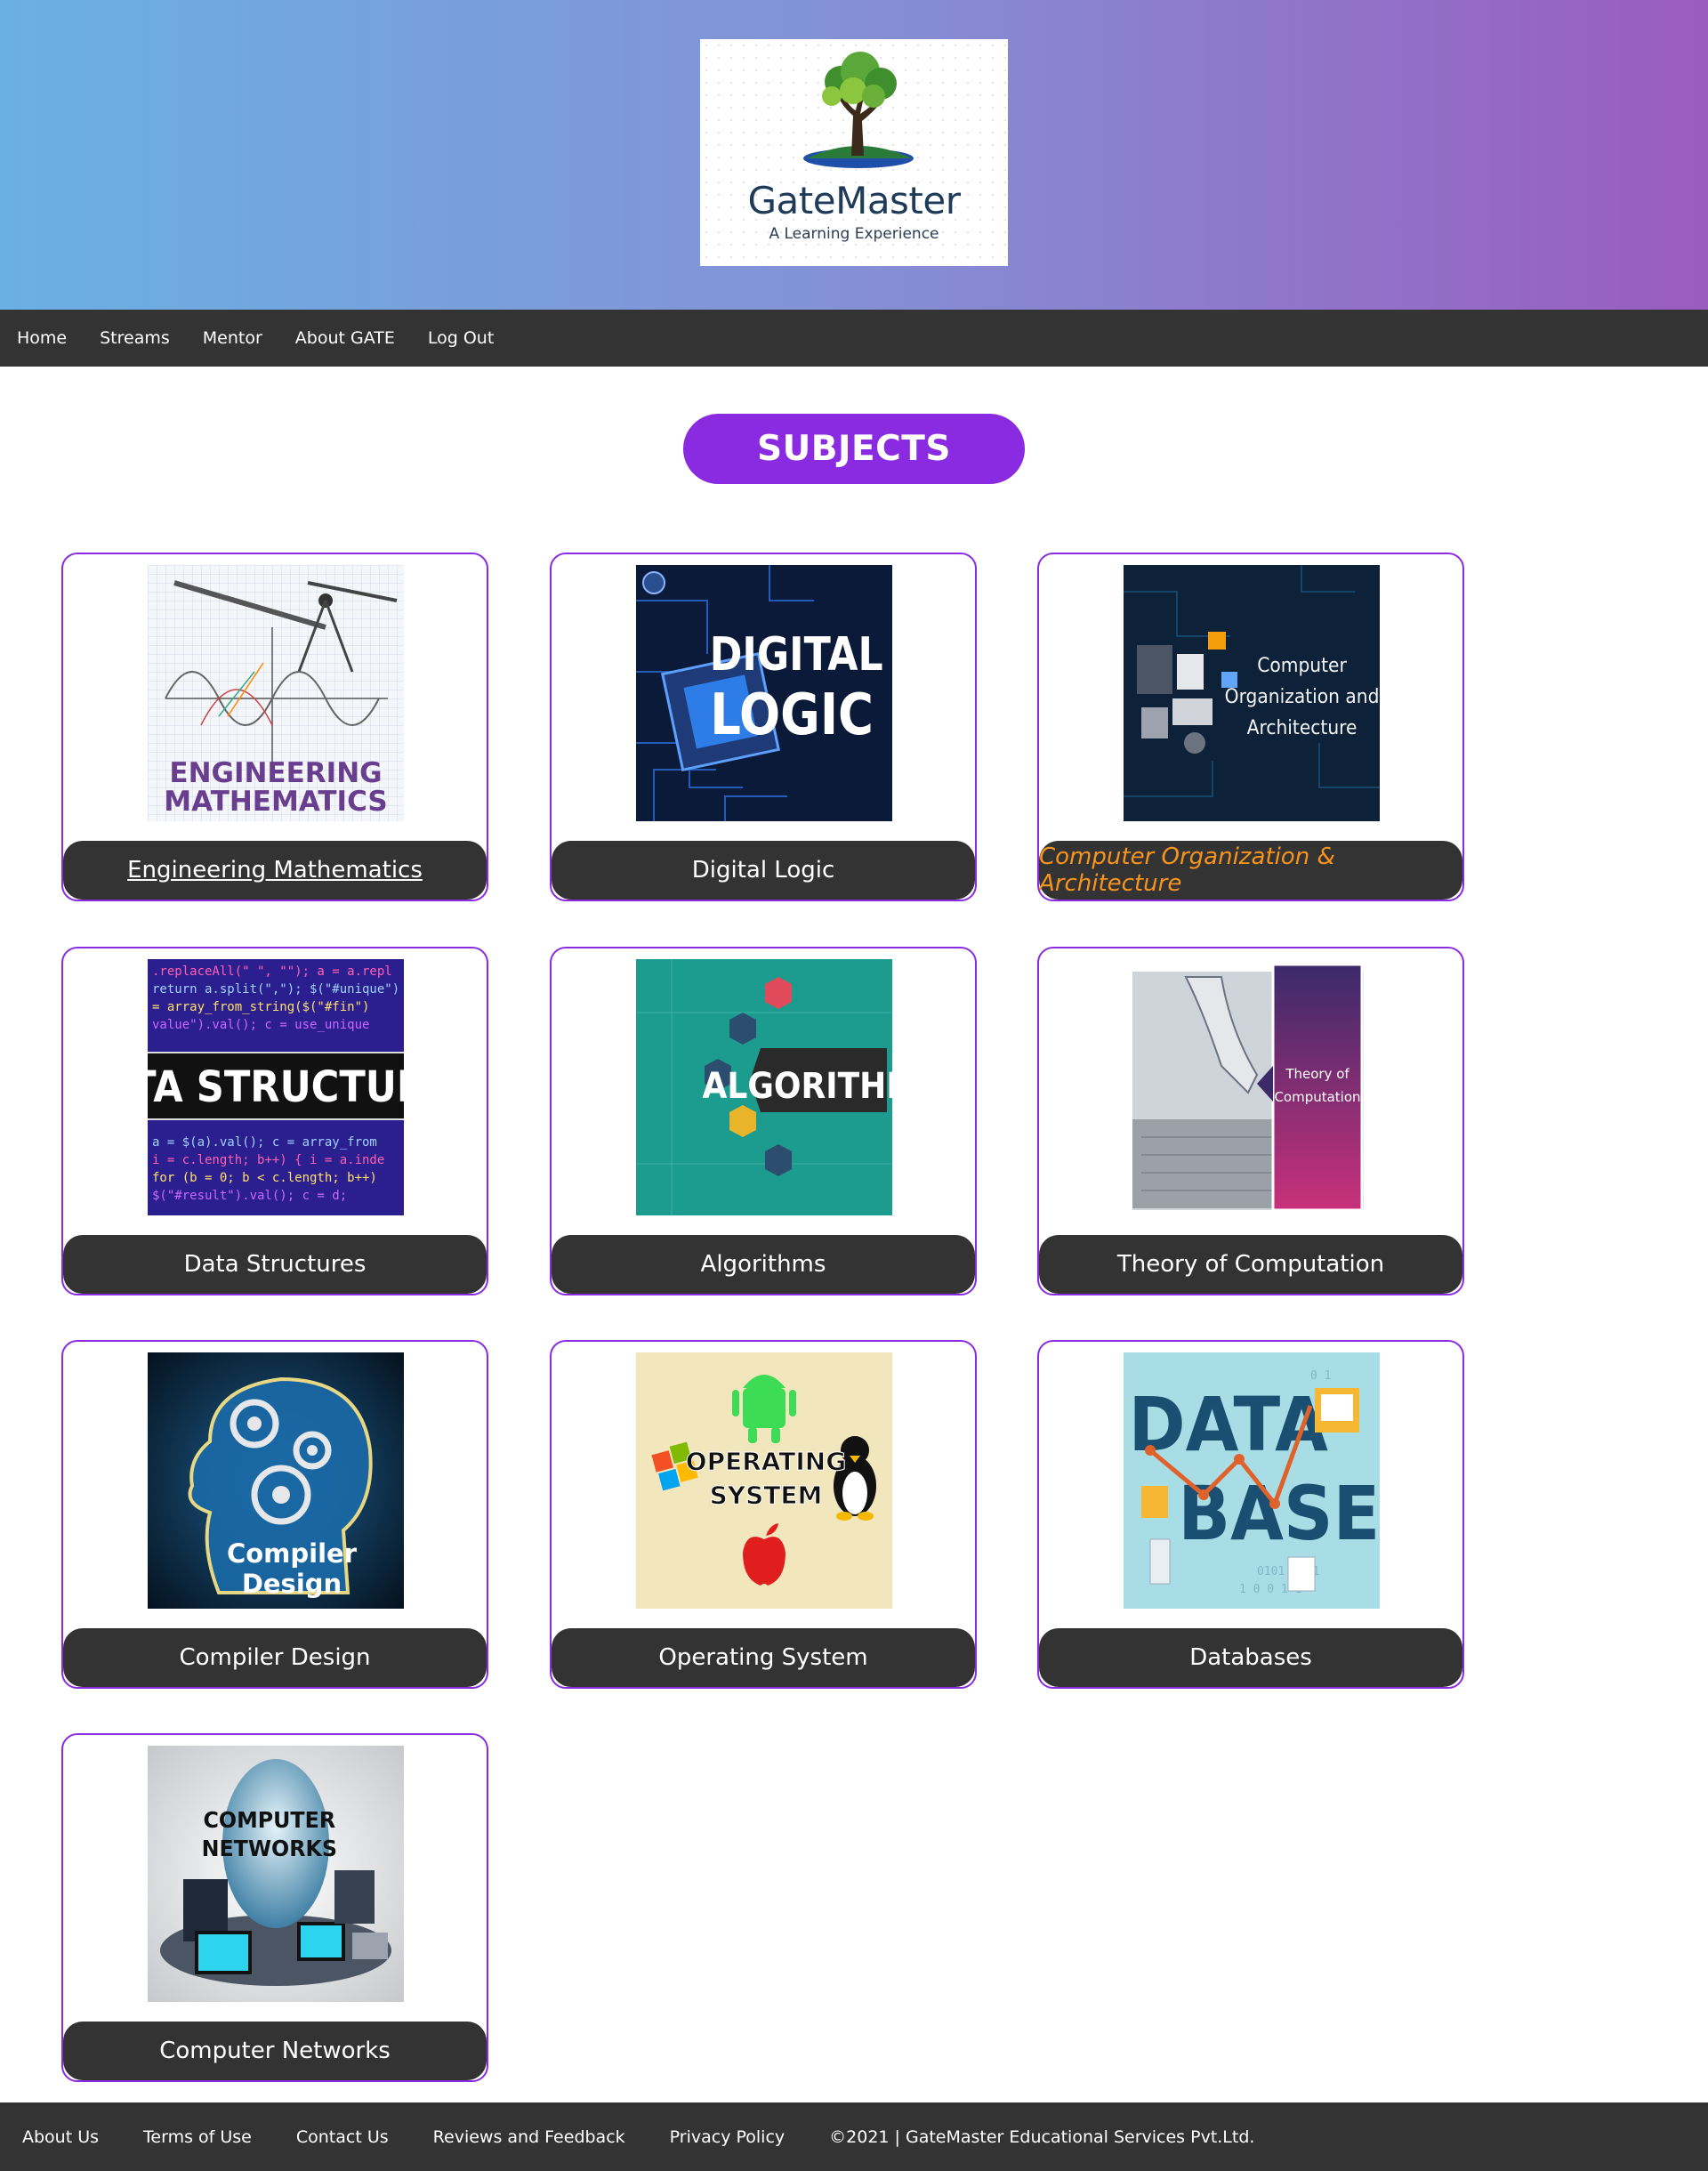  I want to click on nav-streams: Streams, so click(135, 338).